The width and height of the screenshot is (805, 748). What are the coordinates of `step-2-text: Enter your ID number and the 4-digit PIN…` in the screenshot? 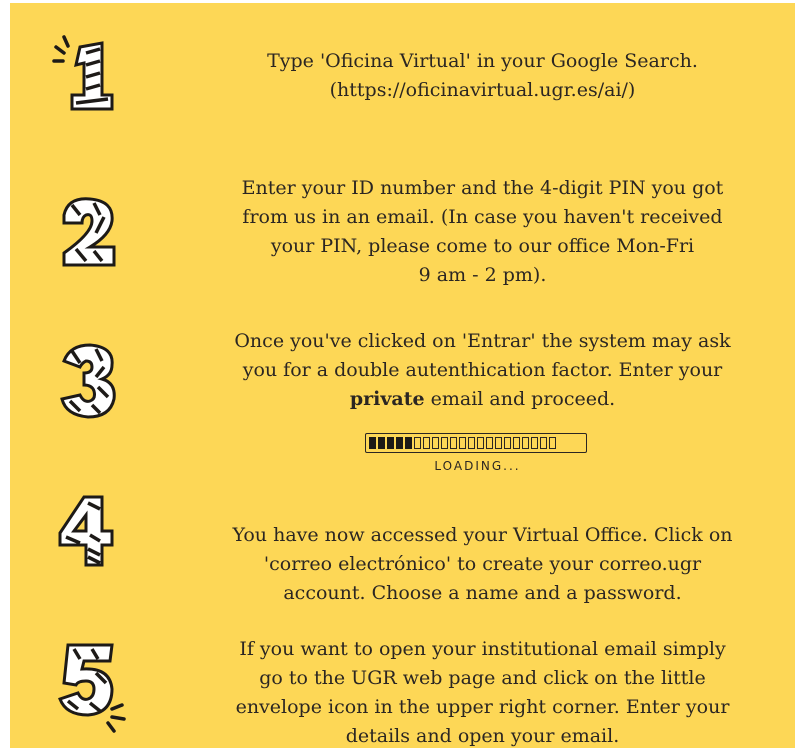 It's located at (482, 232).